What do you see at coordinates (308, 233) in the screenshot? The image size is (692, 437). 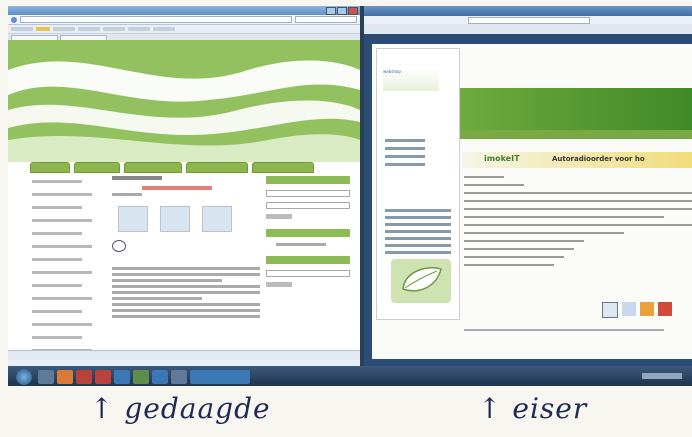 I see `sidebar-header` at bounding box center [308, 233].